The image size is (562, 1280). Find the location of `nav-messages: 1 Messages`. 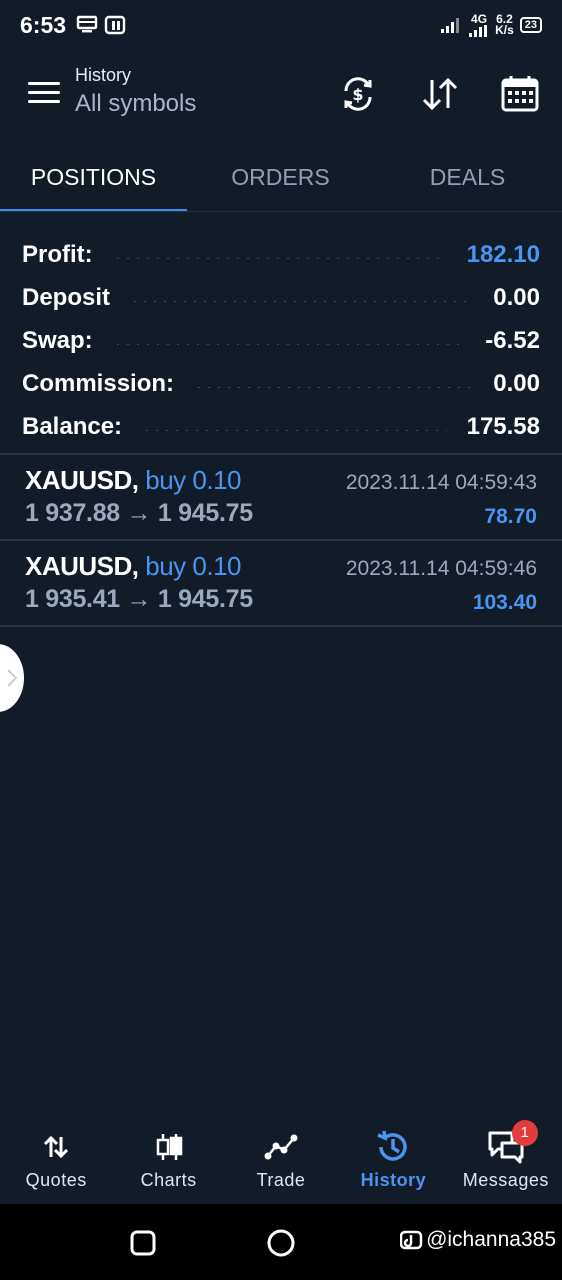

nav-messages: 1 Messages is located at coordinates (506, 1162).